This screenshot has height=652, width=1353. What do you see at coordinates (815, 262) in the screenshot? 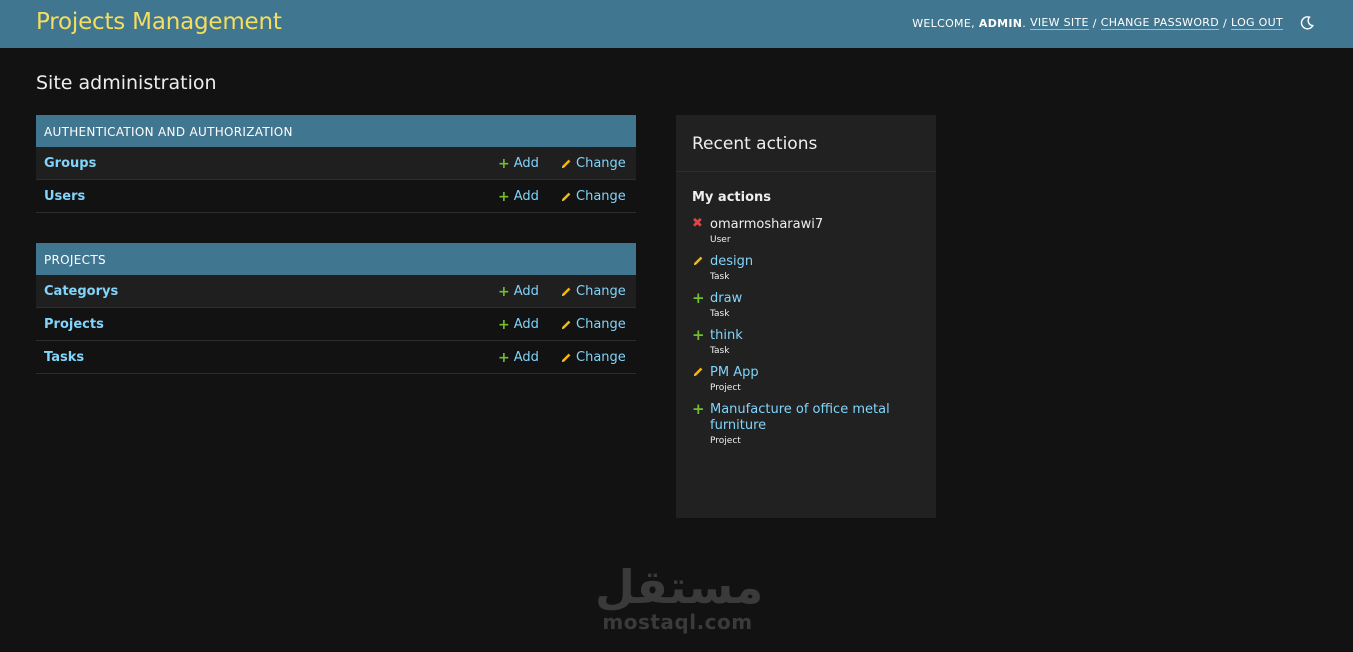
I see `action-object-link: design` at bounding box center [815, 262].